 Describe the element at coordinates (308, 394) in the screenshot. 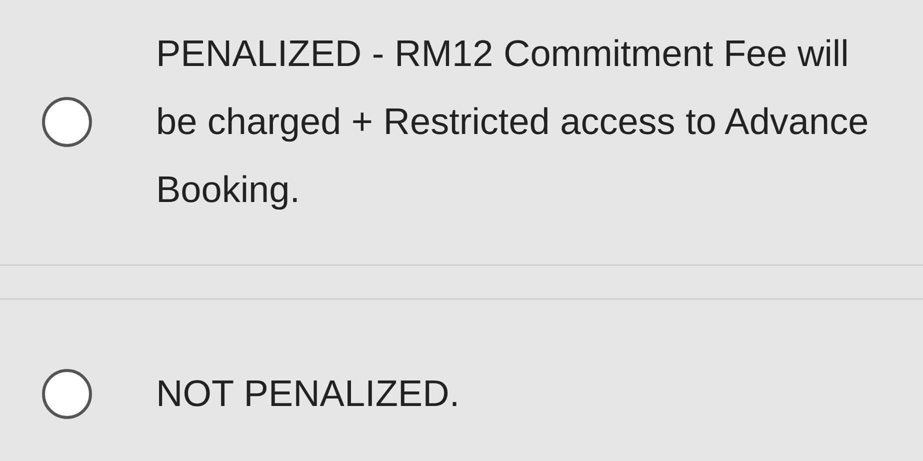

I see `option-label: NOT PENALIZED.` at that location.